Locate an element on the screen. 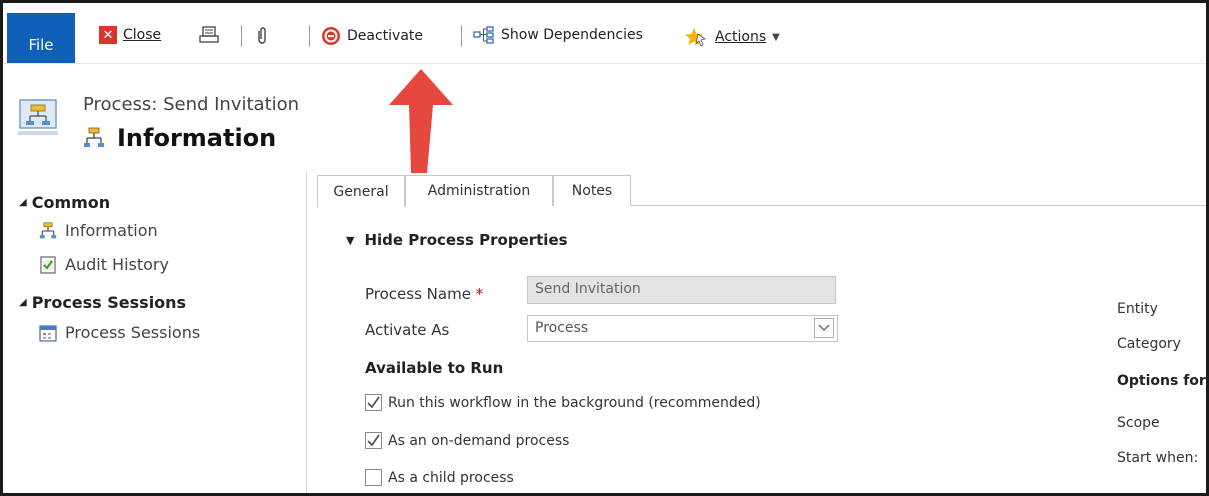 The width and height of the screenshot is (1209, 496). nav-divider is located at coordinates (306, 332).